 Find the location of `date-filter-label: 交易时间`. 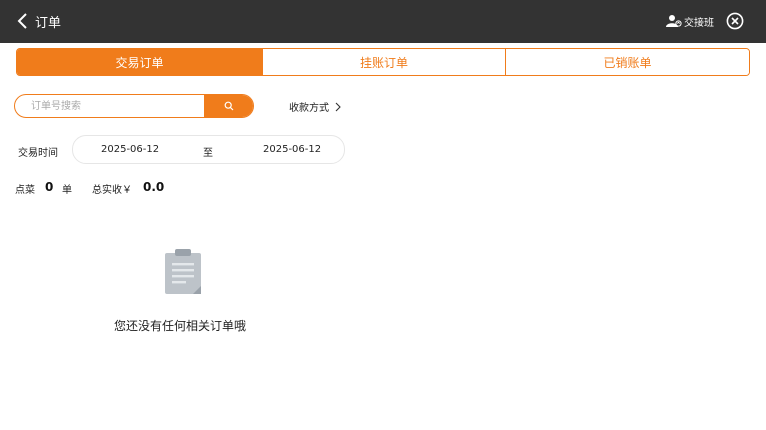

date-filter-label: 交易时间 is located at coordinates (38, 153).